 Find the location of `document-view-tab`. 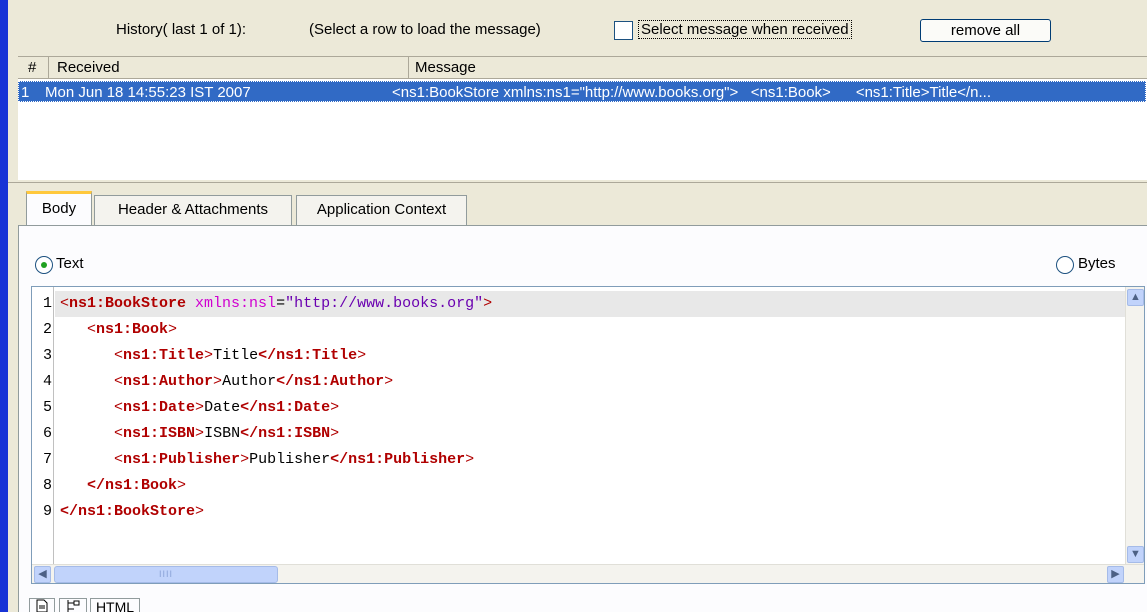

document-view-tab is located at coordinates (42, 605).